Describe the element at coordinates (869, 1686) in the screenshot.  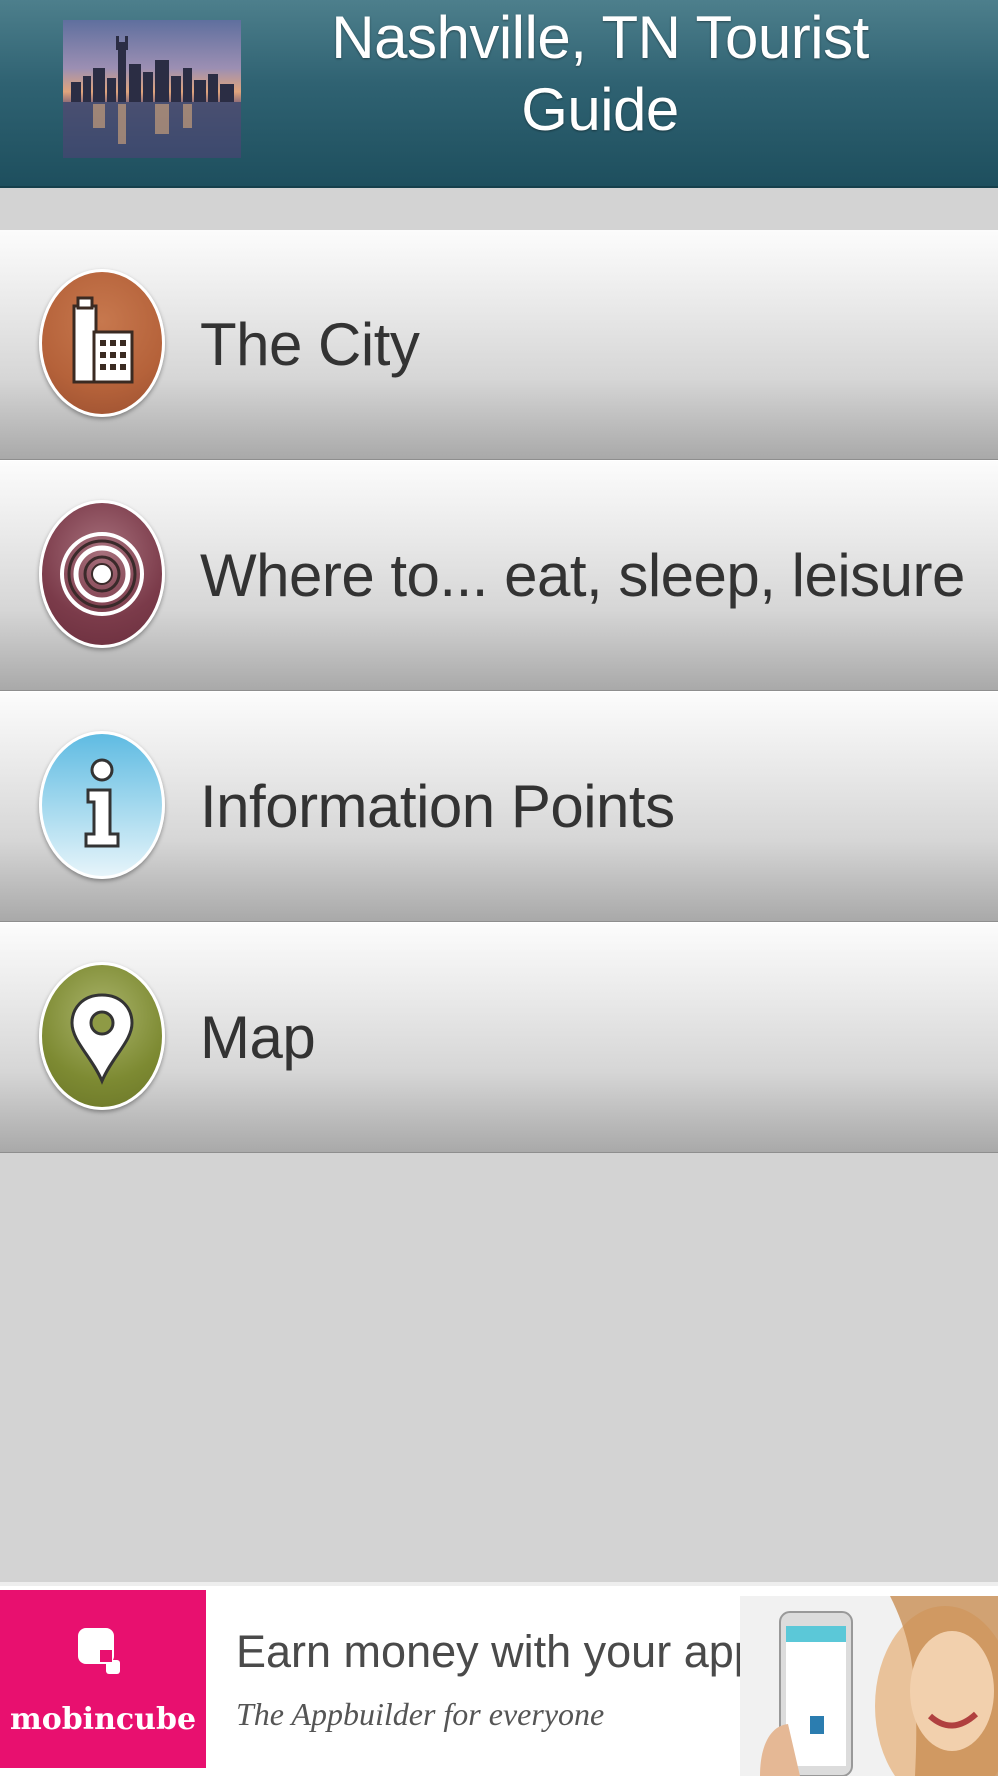
I see `ad-promo-image` at that location.